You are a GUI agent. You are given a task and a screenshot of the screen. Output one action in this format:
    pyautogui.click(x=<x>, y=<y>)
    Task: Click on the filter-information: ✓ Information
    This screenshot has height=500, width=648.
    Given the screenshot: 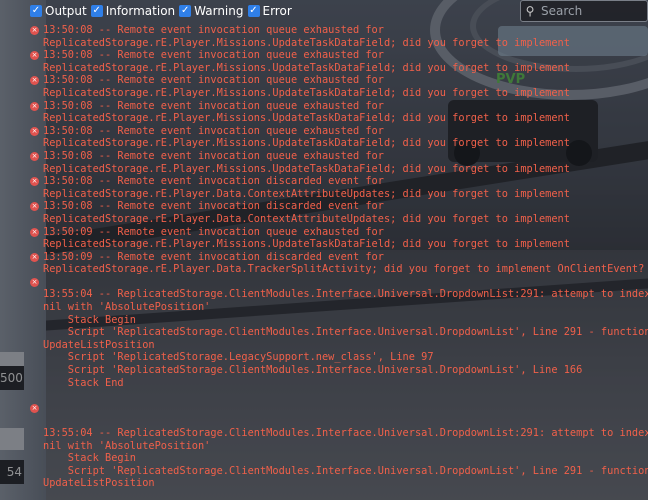 What is the action you would take?
    pyautogui.click(x=133, y=11)
    